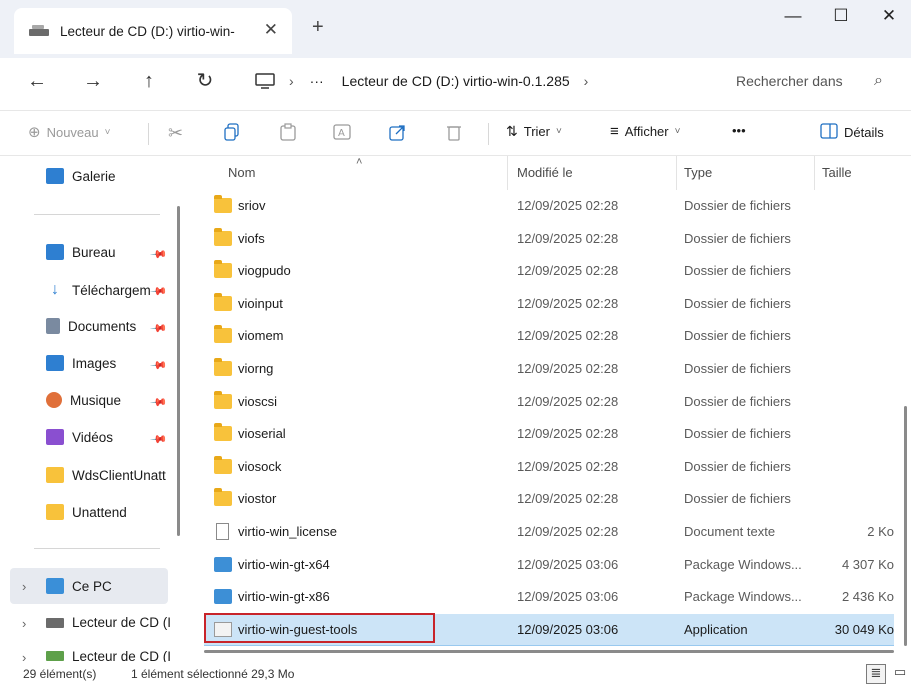  What do you see at coordinates (260, 466) in the screenshot?
I see `file-name: viosock` at bounding box center [260, 466].